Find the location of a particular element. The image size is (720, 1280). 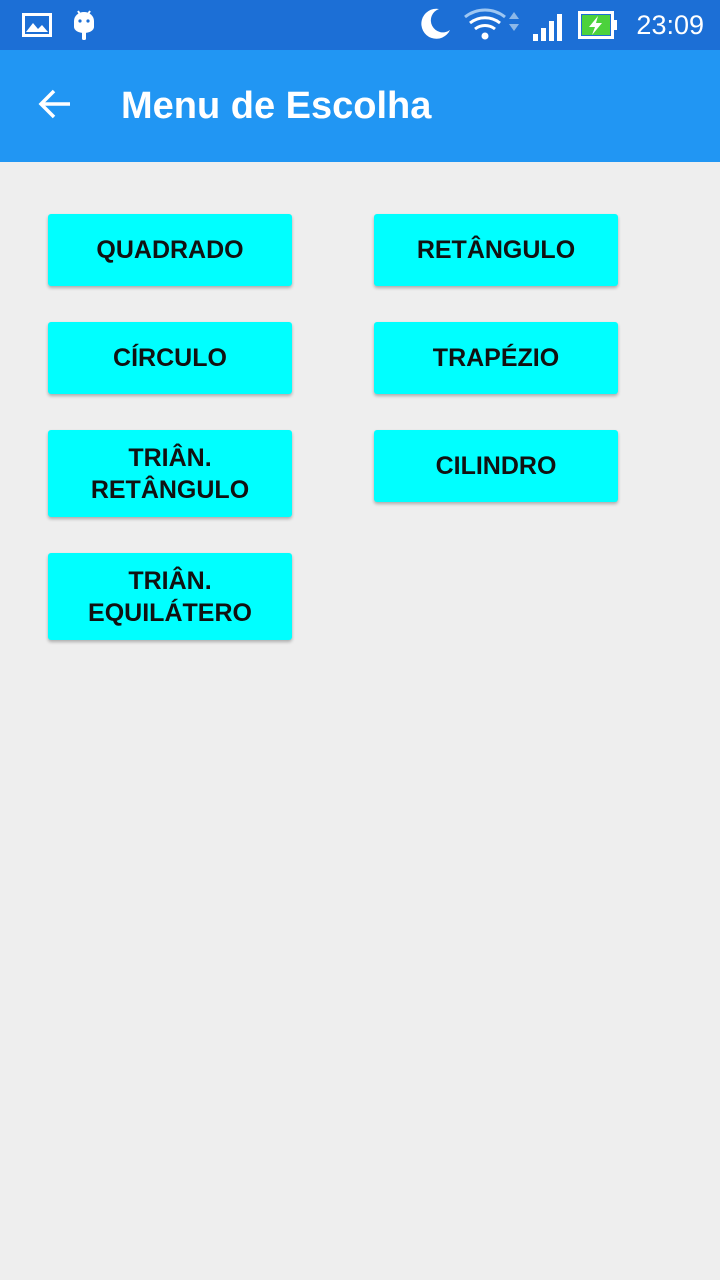

circulo-button-label: CÍRCULO is located at coordinates (170, 358).